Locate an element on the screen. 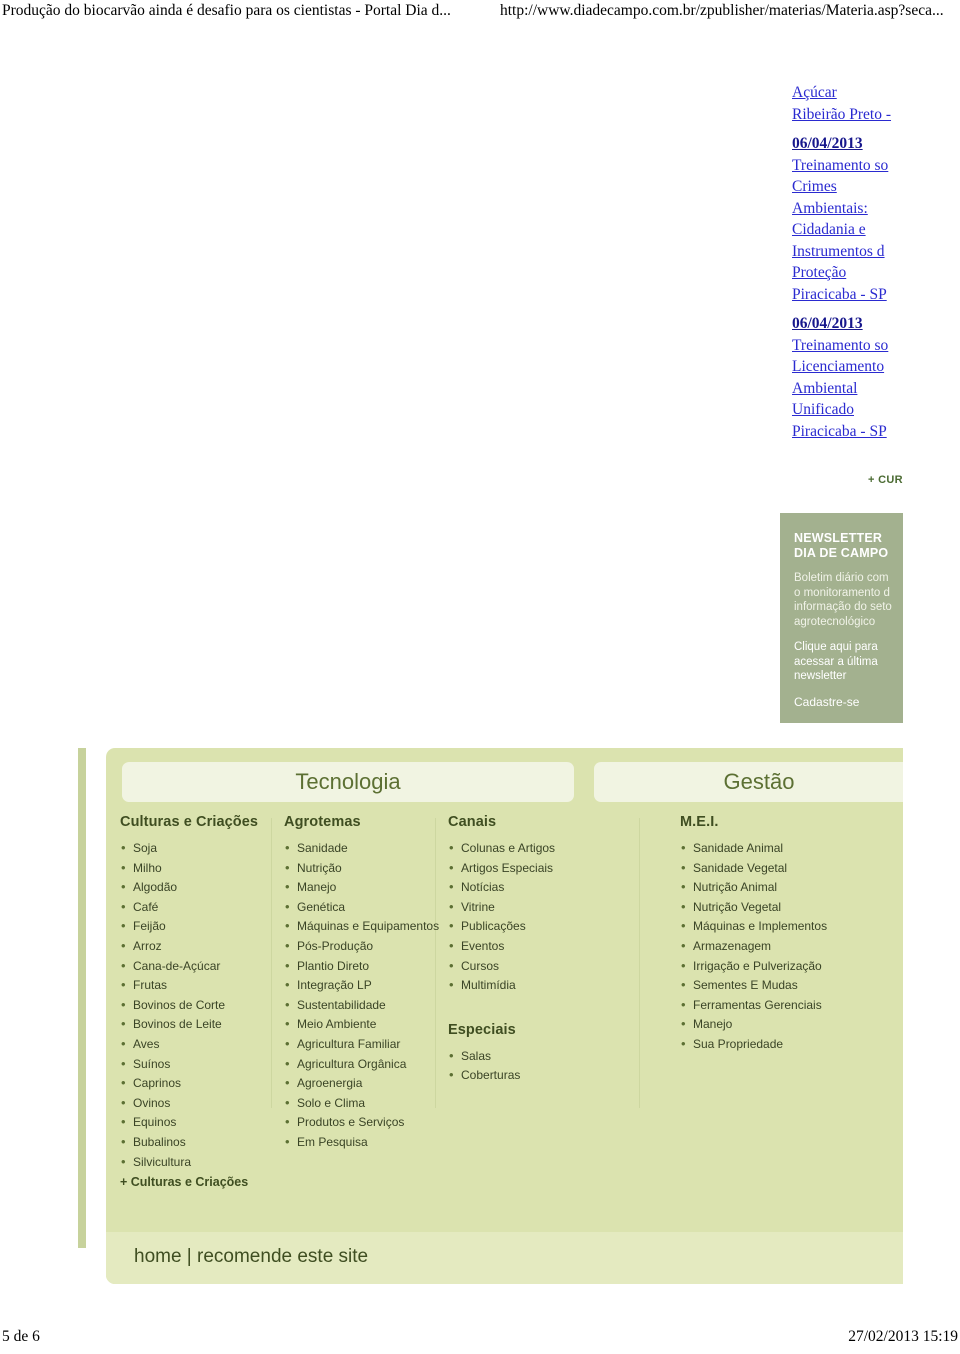 This screenshot has width=960, height=1354. list-item: Agricultura Orgânica is located at coordinates (364, 1064).